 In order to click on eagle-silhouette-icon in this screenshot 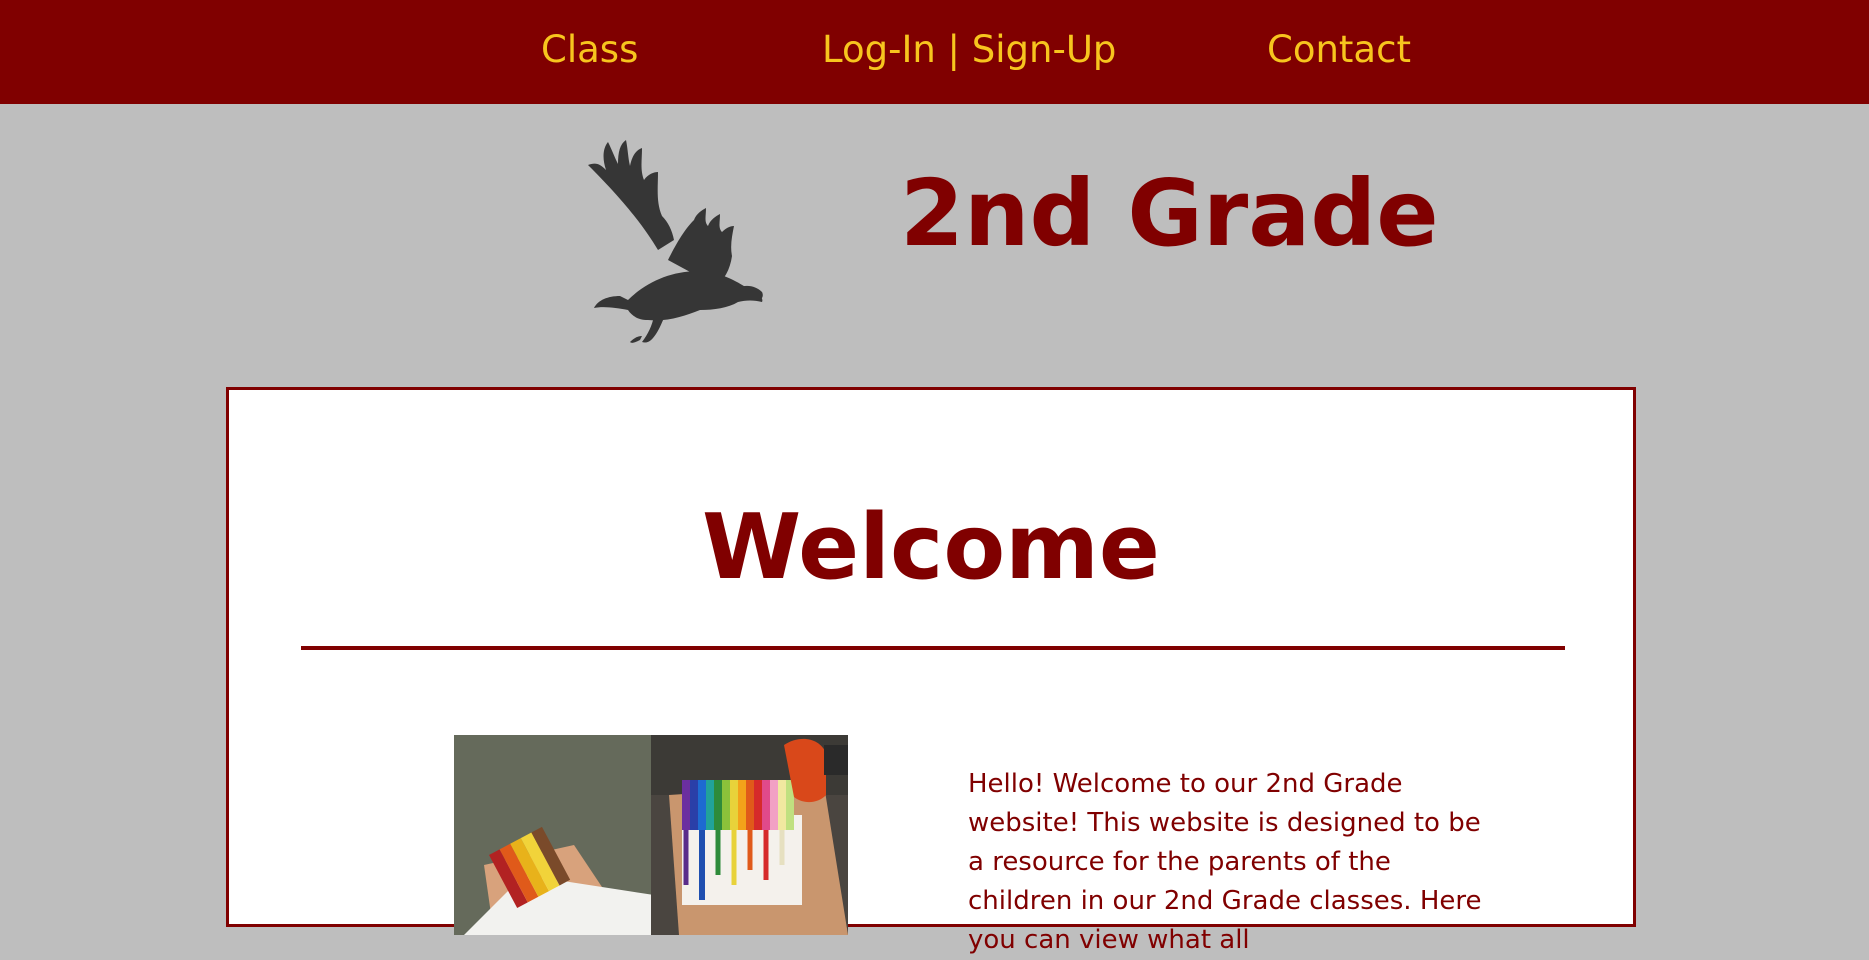, I will do `click(668, 237)`.